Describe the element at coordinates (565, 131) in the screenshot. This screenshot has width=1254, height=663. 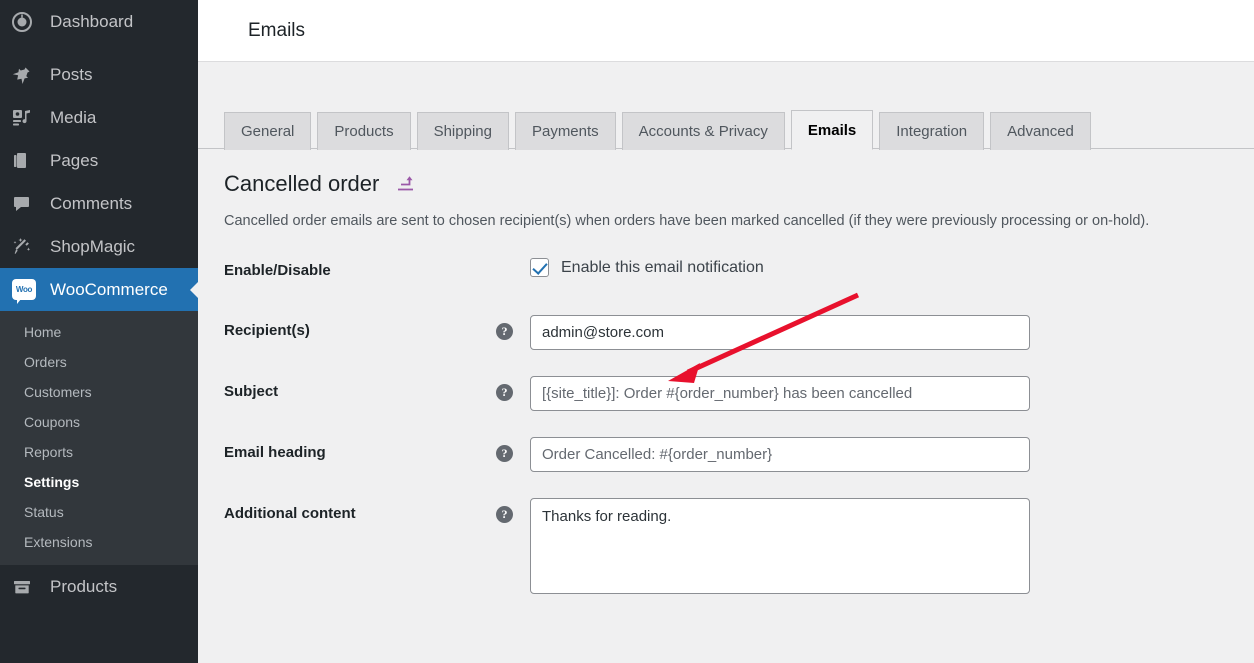
I see `tab-payments: Payments` at that location.